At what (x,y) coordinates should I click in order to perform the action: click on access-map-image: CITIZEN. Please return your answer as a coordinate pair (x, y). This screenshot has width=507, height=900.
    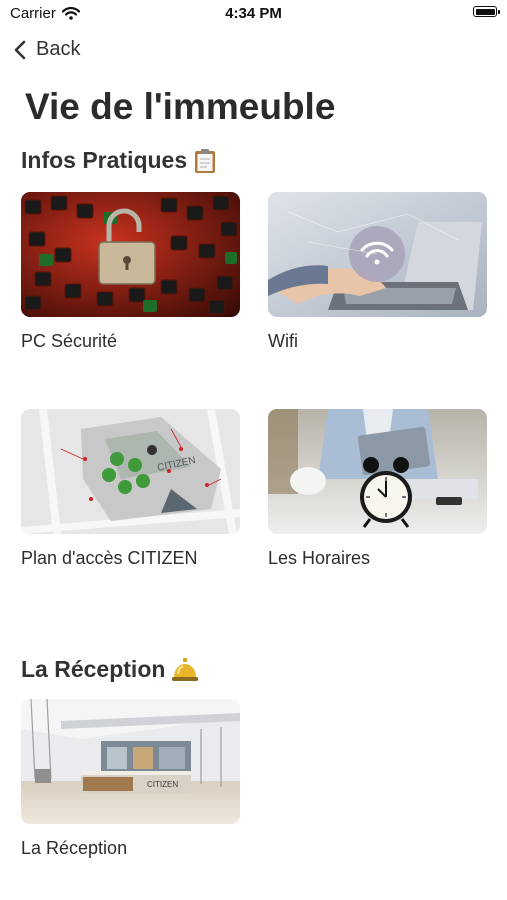
    Looking at the image, I should click on (130, 471).